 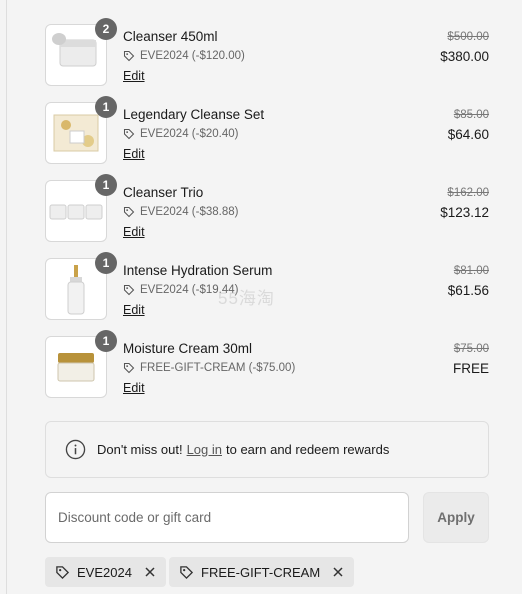 I want to click on login-link: Log in, so click(x=204, y=449).